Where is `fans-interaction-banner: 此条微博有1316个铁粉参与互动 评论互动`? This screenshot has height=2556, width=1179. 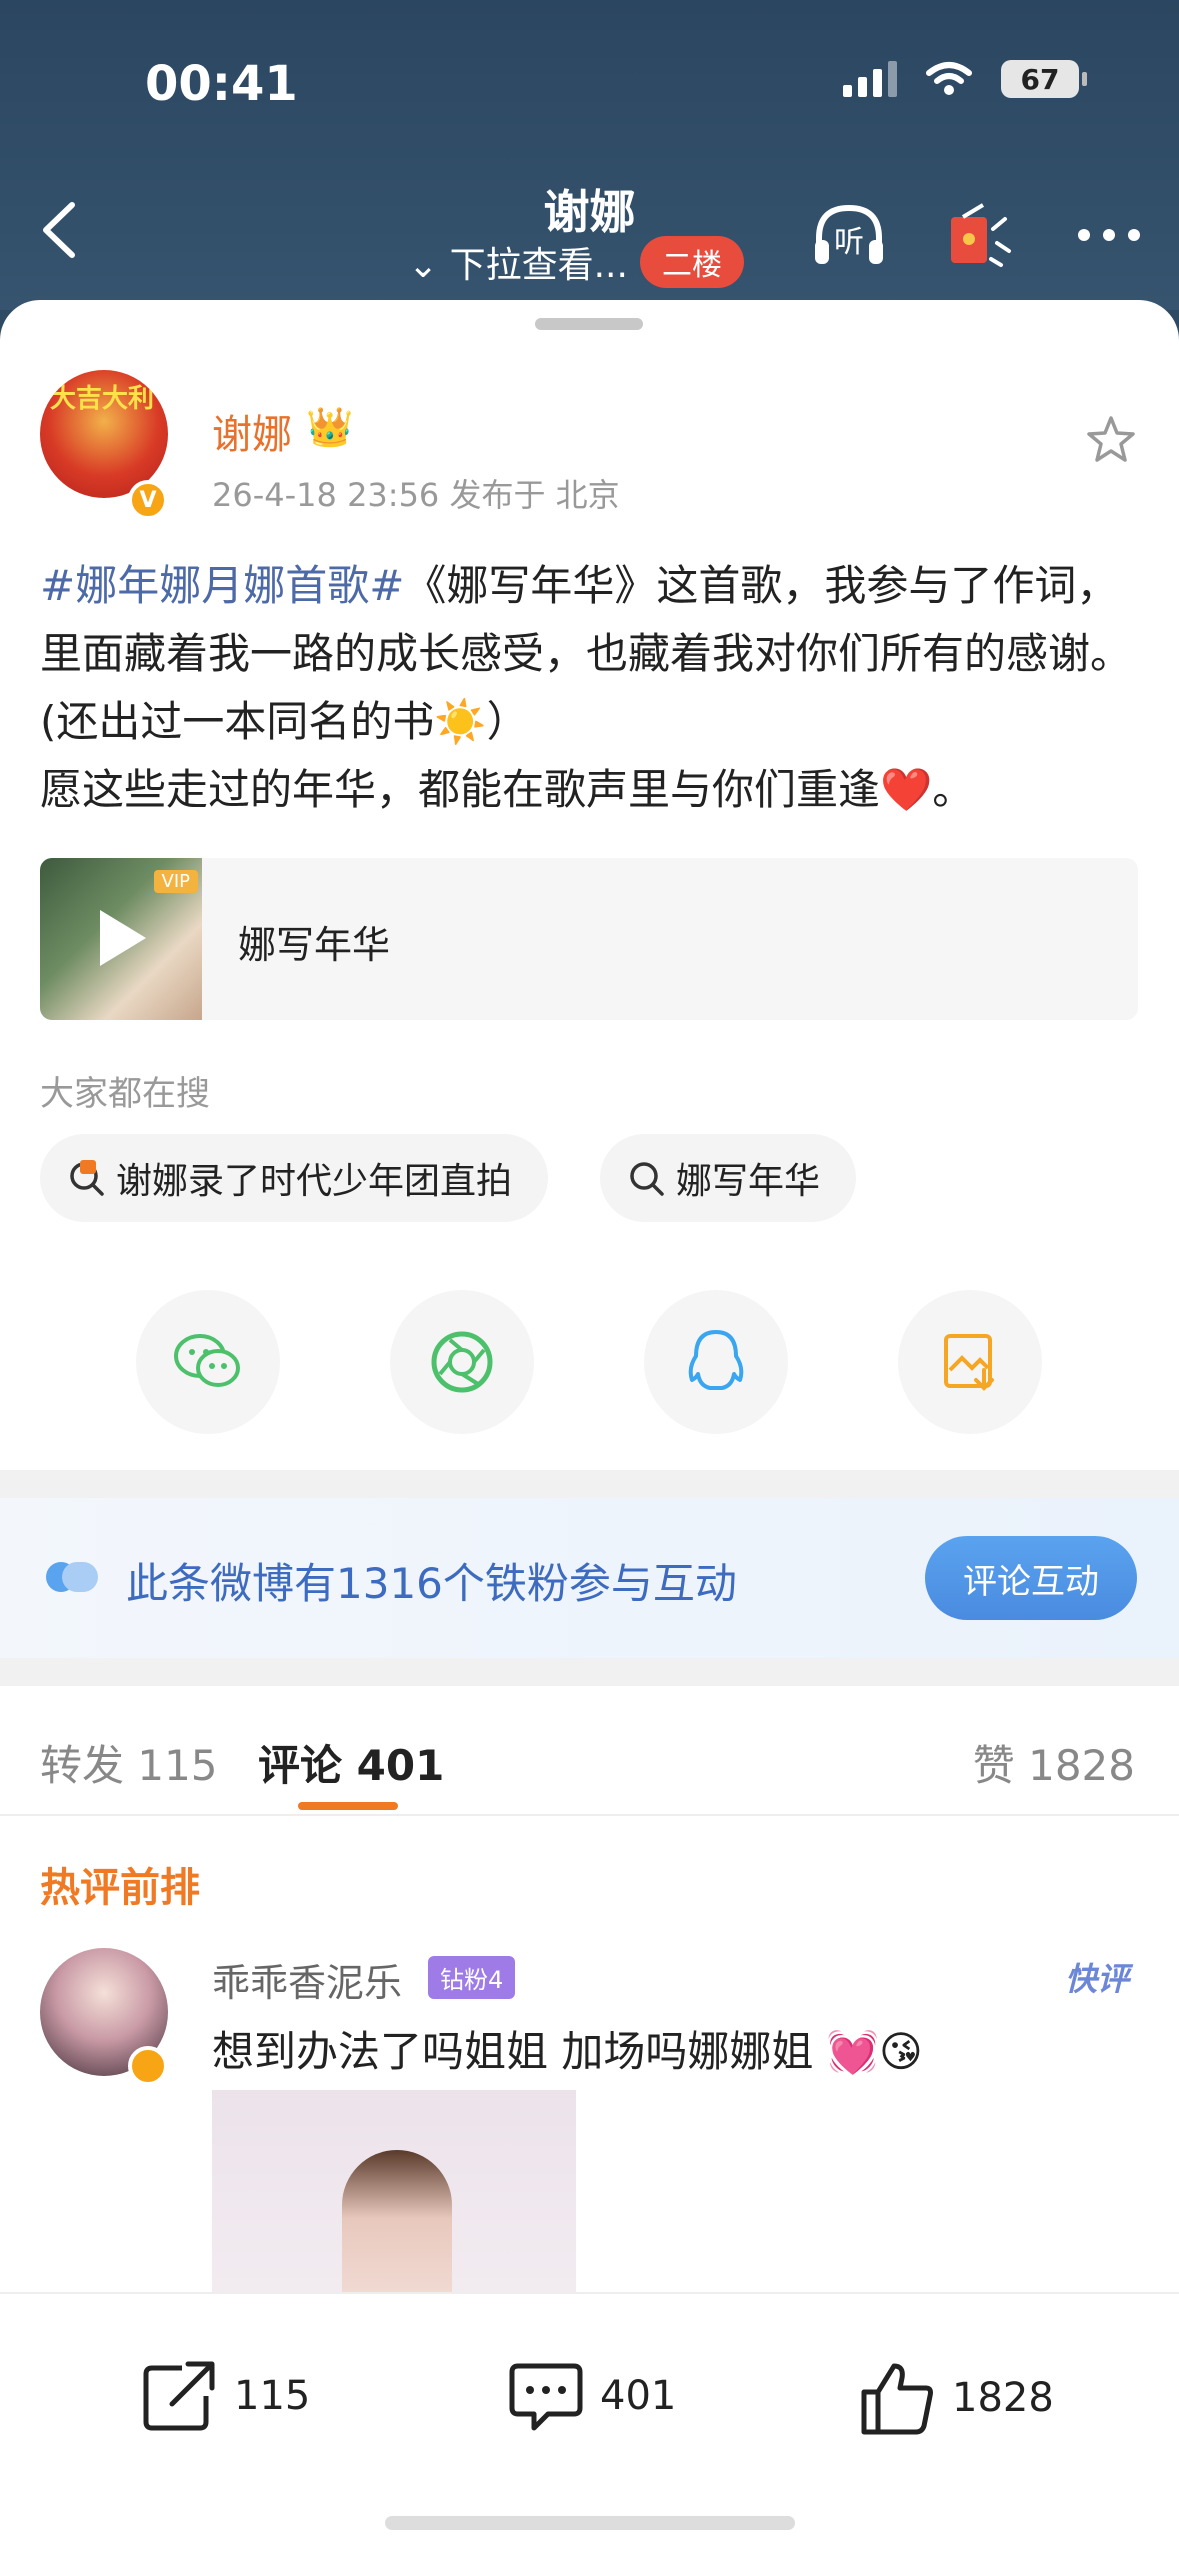
fans-interaction-banner: 此条微博有1316个铁粉参与互动 评论互动 is located at coordinates (589, 1578).